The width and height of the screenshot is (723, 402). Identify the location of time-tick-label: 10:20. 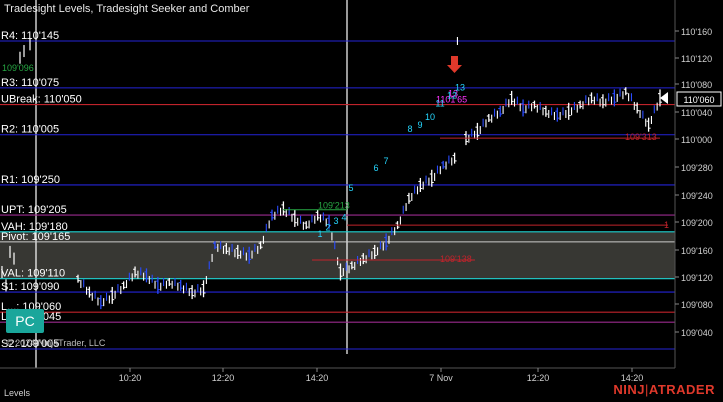
(130, 378).